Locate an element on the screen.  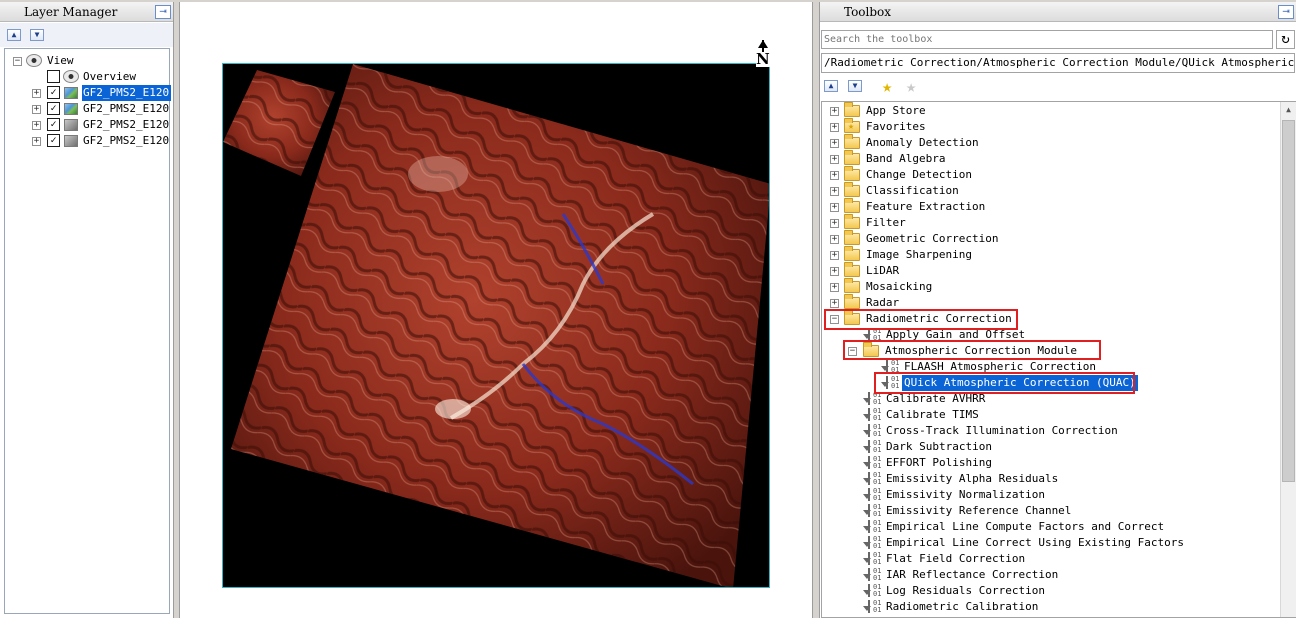
toolbox-folder: + Geometric Correction is located at coordinates (1051, 238).